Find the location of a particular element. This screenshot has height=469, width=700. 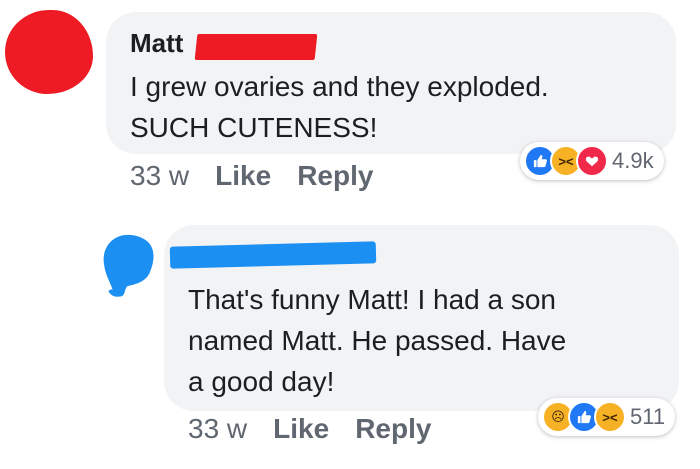

comment-actions-2: 33 w Like Reply is located at coordinates (309, 429).